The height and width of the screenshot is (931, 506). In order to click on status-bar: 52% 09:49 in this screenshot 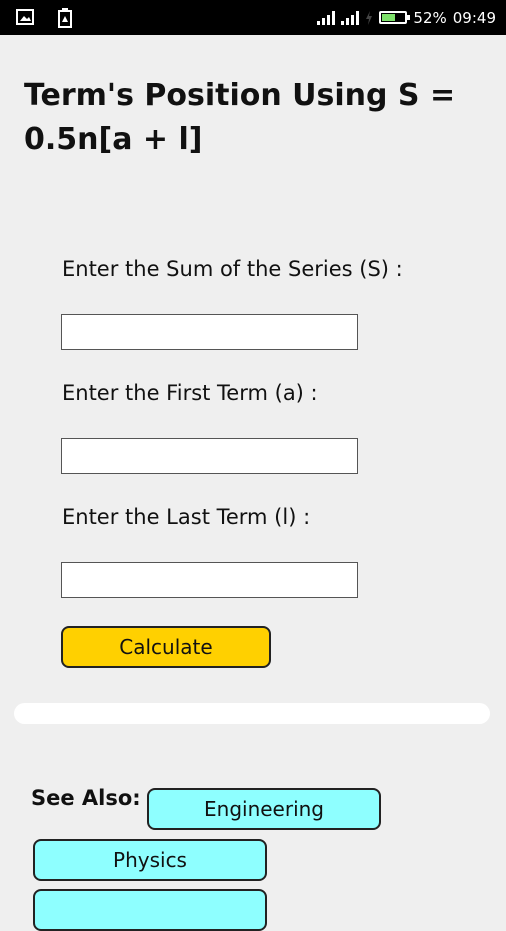, I will do `click(253, 17)`.